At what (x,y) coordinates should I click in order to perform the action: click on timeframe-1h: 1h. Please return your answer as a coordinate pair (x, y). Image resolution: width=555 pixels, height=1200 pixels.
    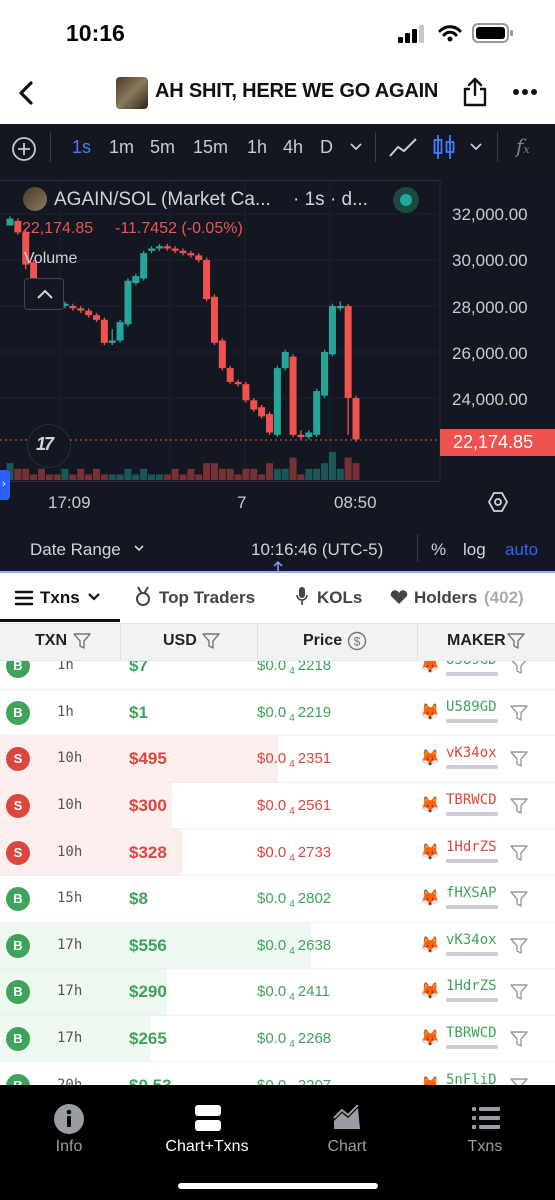
    Looking at the image, I should click on (257, 147).